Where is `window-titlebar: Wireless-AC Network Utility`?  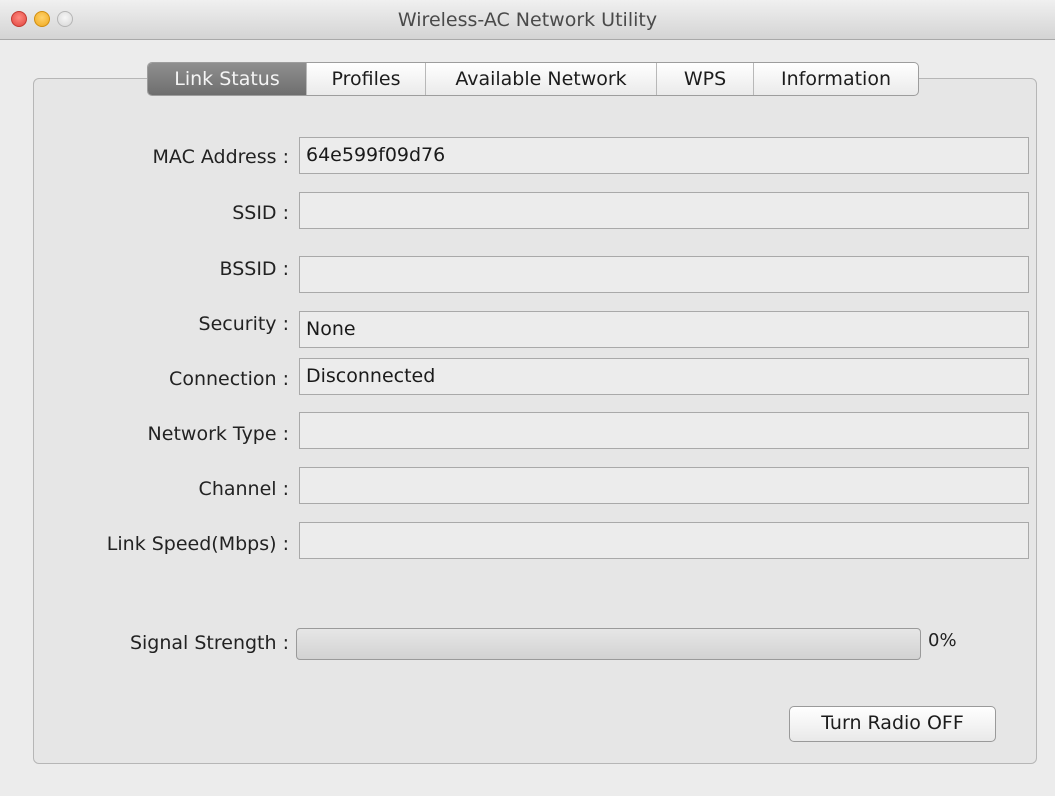
window-titlebar: Wireless-AC Network Utility is located at coordinates (527, 20).